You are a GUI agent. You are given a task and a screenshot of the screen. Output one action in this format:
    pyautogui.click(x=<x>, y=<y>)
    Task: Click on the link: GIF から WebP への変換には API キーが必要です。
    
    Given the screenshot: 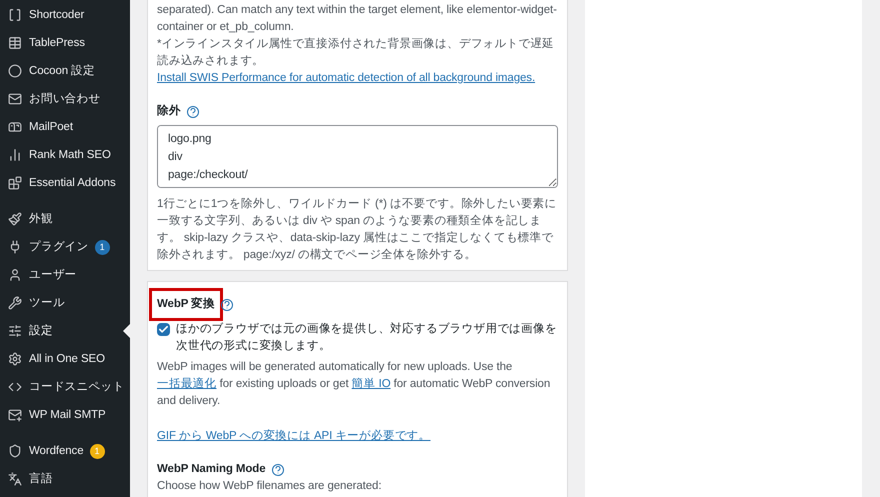 What is the action you would take?
    pyautogui.click(x=357, y=436)
    